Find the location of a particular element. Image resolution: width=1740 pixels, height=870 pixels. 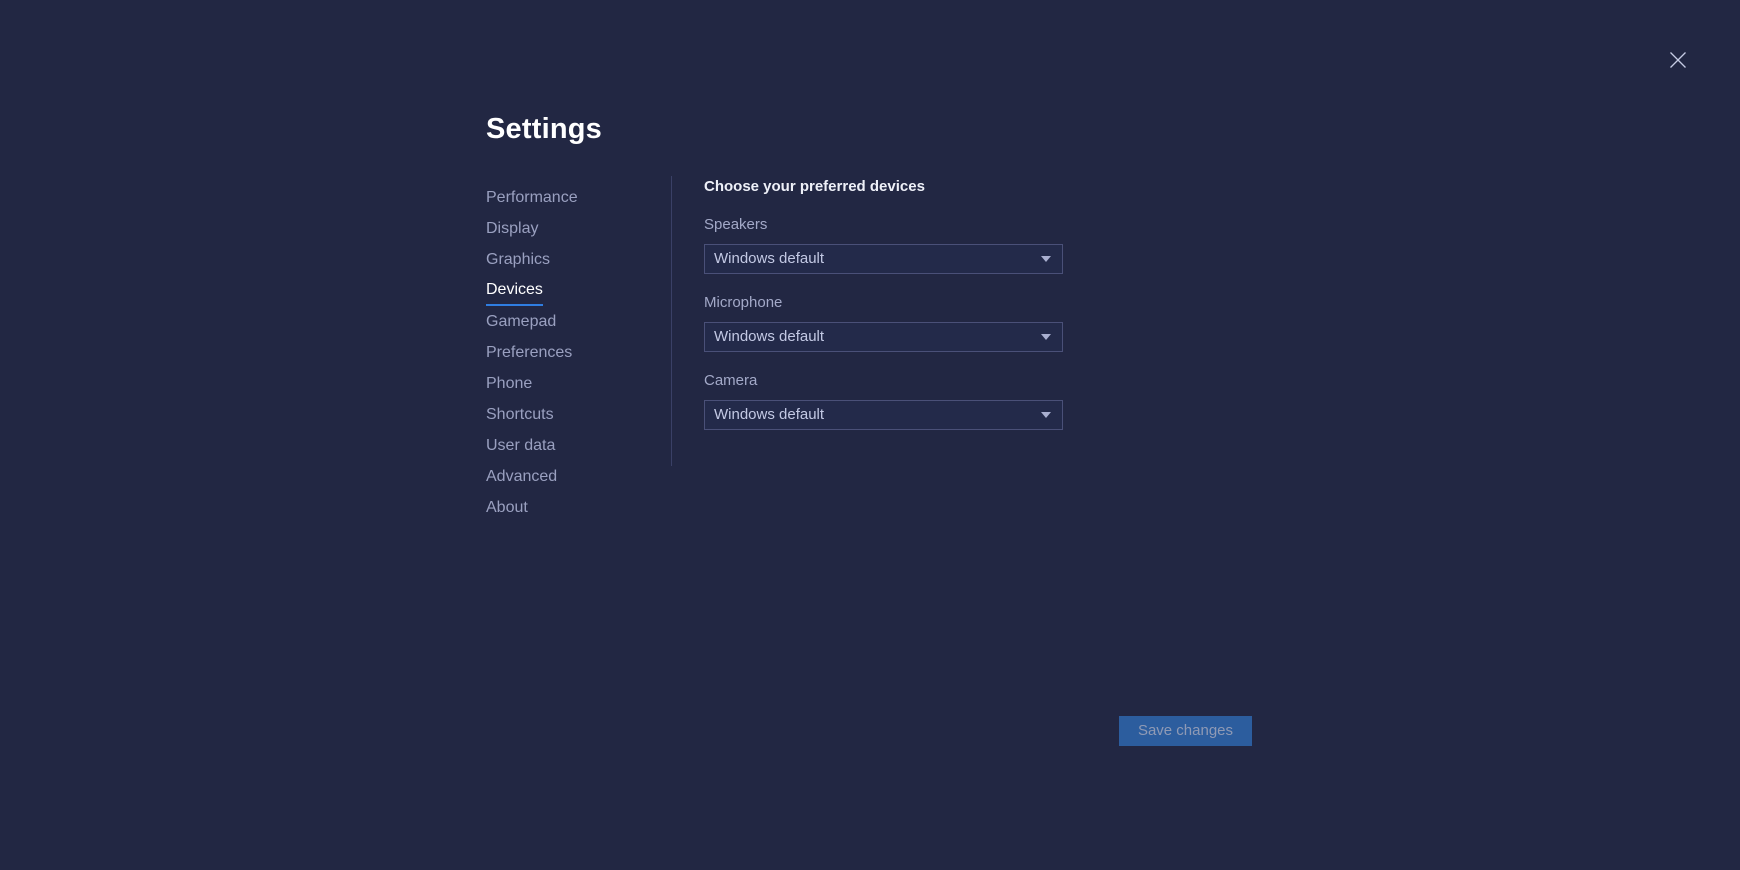

field-group-speakers: Speakers Windows default is located at coordinates (904, 245).